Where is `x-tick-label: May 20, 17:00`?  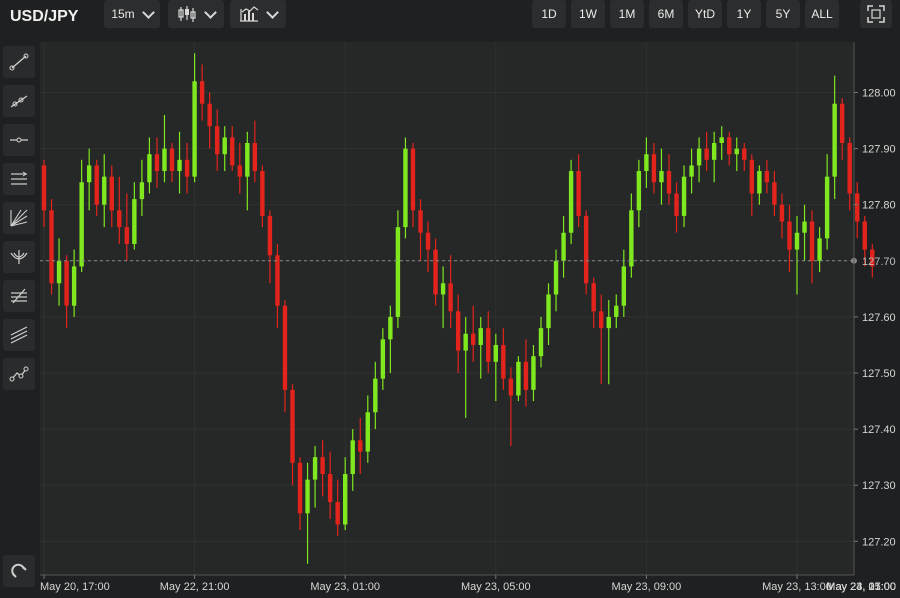 x-tick-label: May 20, 17:00 is located at coordinates (75, 587).